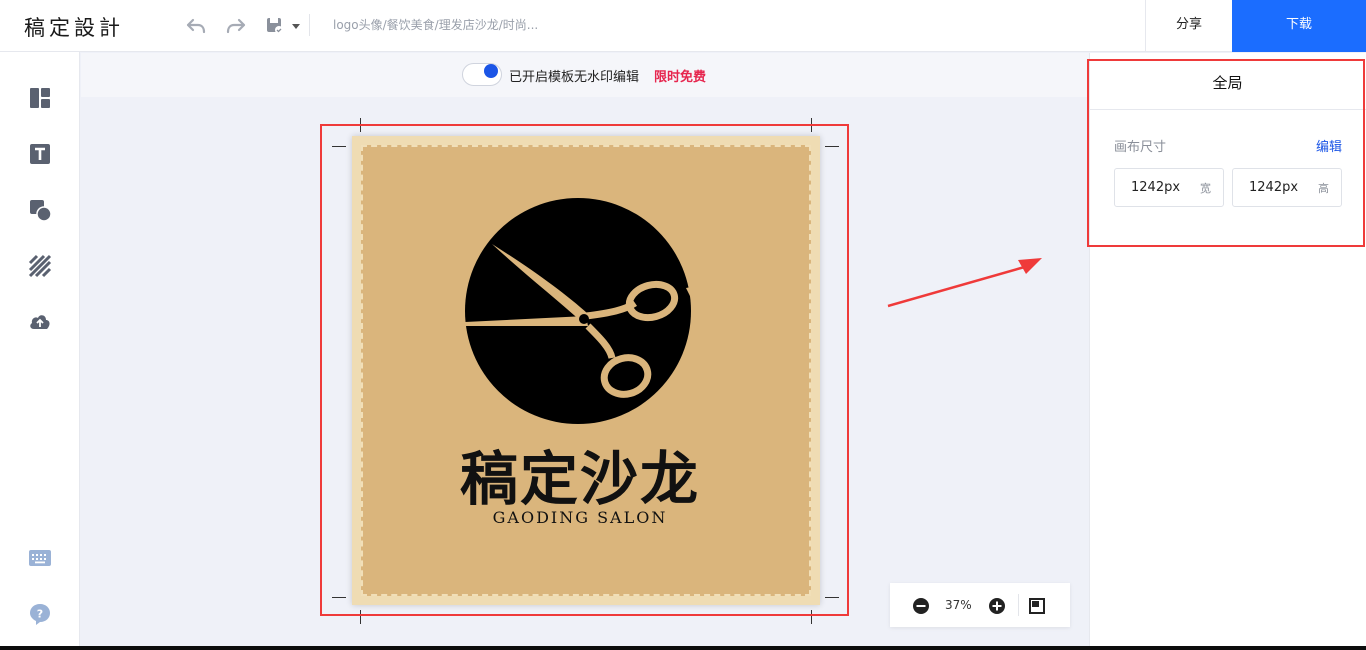 This screenshot has height=650, width=1366. Describe the element at coordinates (74, 27) in the screenshot. I see `app-logo: 稿定設計` at that location.